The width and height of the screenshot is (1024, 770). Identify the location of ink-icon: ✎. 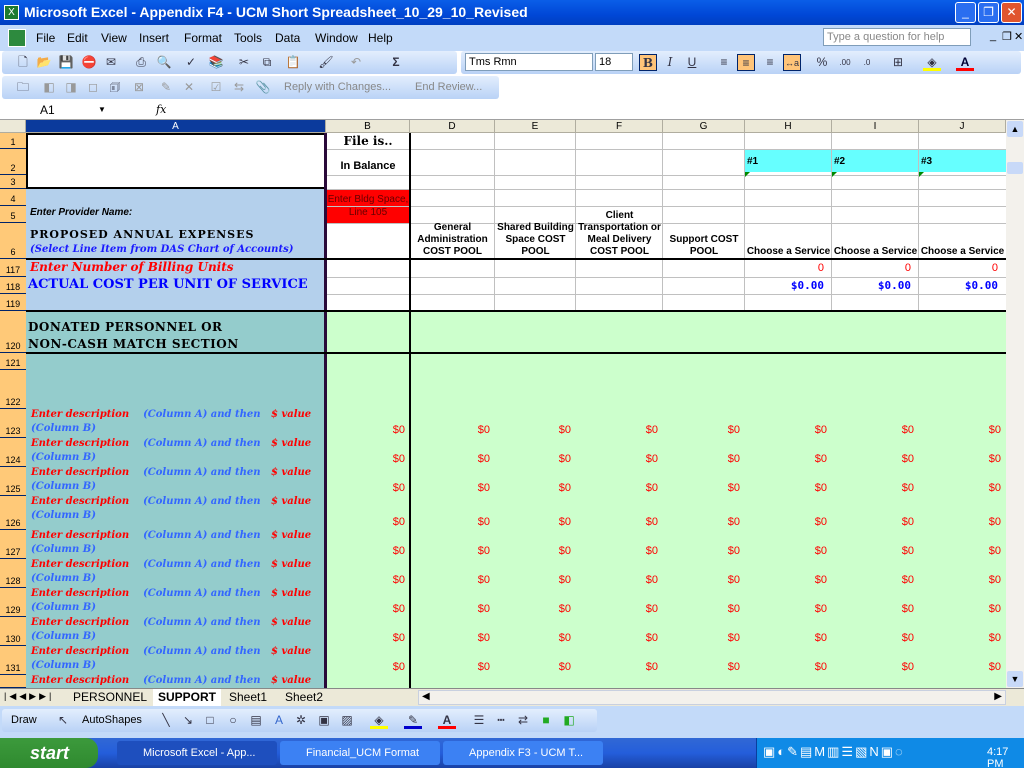
(166, 87).